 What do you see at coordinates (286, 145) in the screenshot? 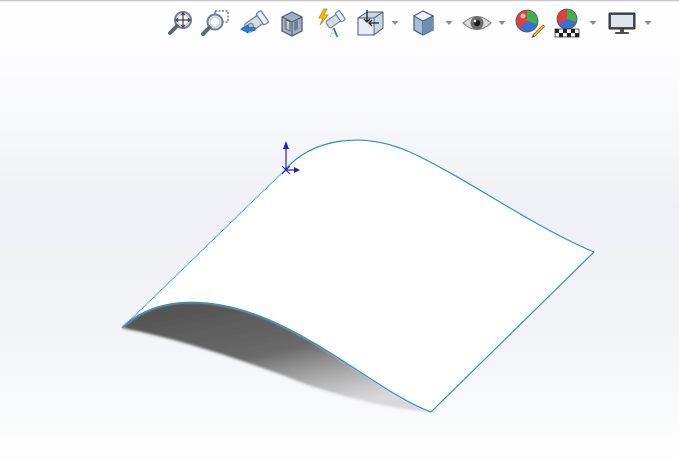
I see `triad-y-arrow` at bounding box center [286, 145].